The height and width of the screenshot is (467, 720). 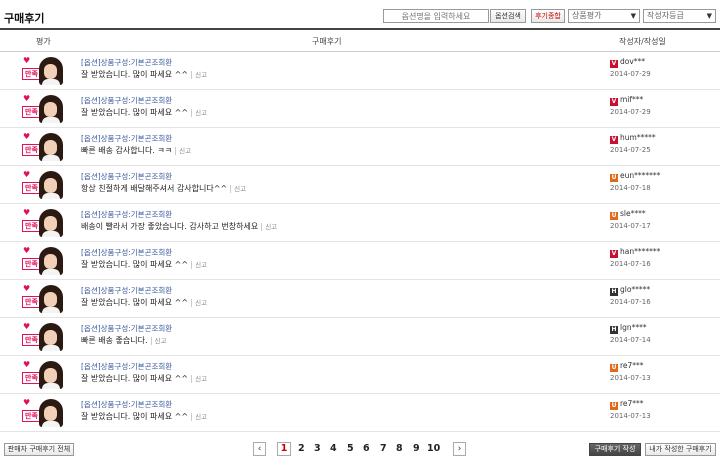 I want to click on column-header-author: 작성자/작성일, so click(x=642, y=41).